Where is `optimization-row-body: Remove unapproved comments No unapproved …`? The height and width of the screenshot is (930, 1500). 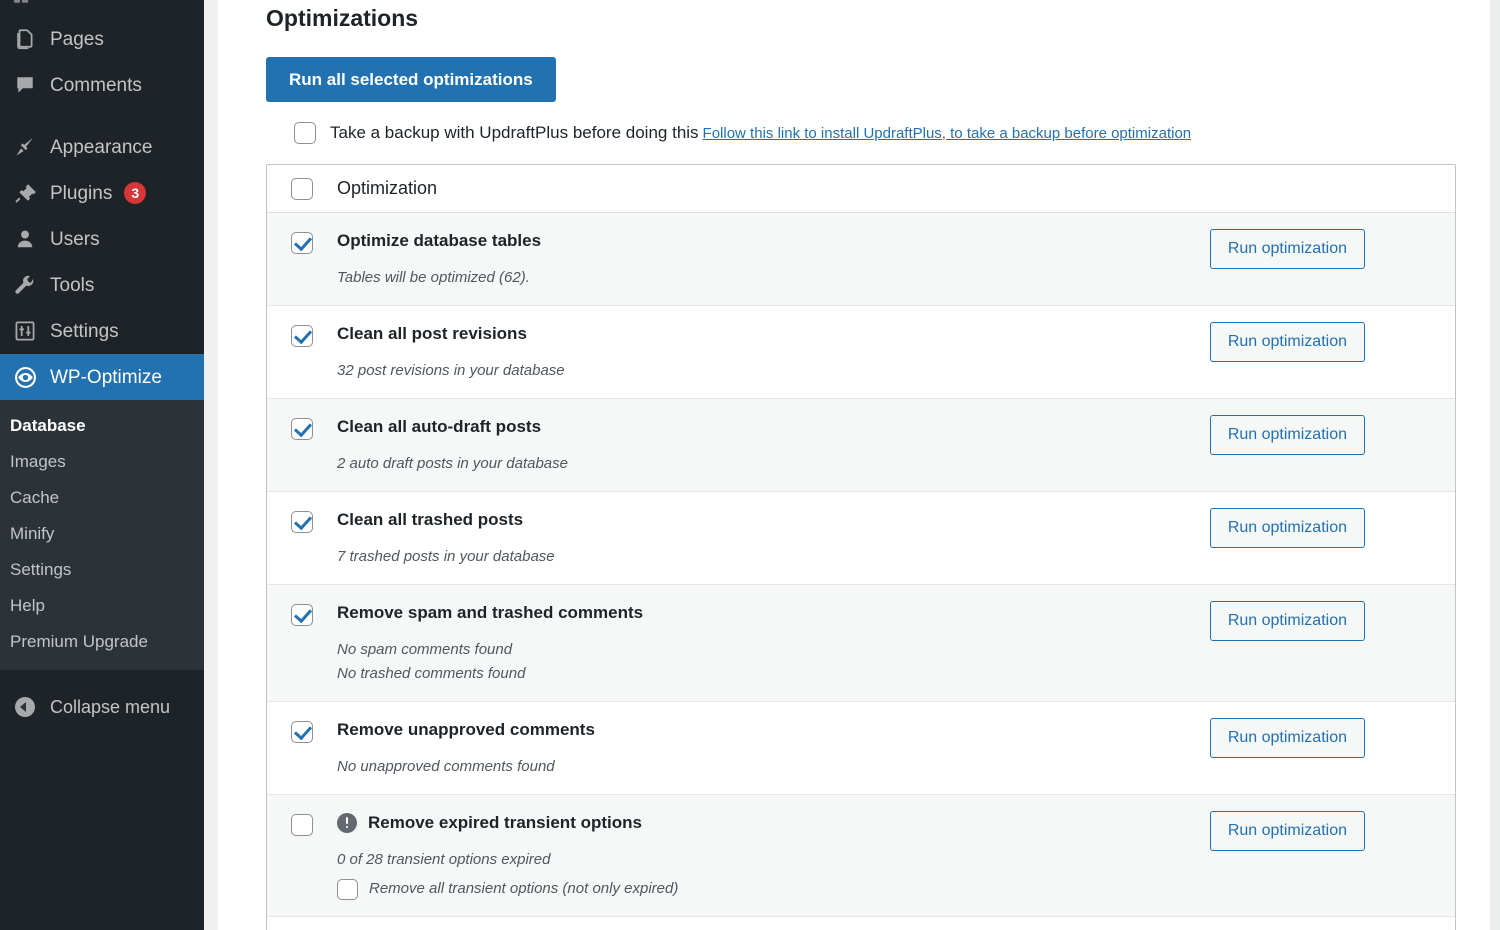 optimization-row-body: Remove unapproved comments No unapproved … is located at coordinates (773, 748).